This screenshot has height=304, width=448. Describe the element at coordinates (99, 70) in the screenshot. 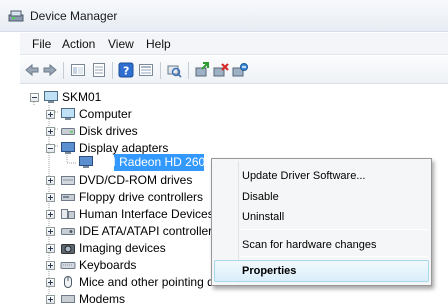

I see `properties-icon` at that location.